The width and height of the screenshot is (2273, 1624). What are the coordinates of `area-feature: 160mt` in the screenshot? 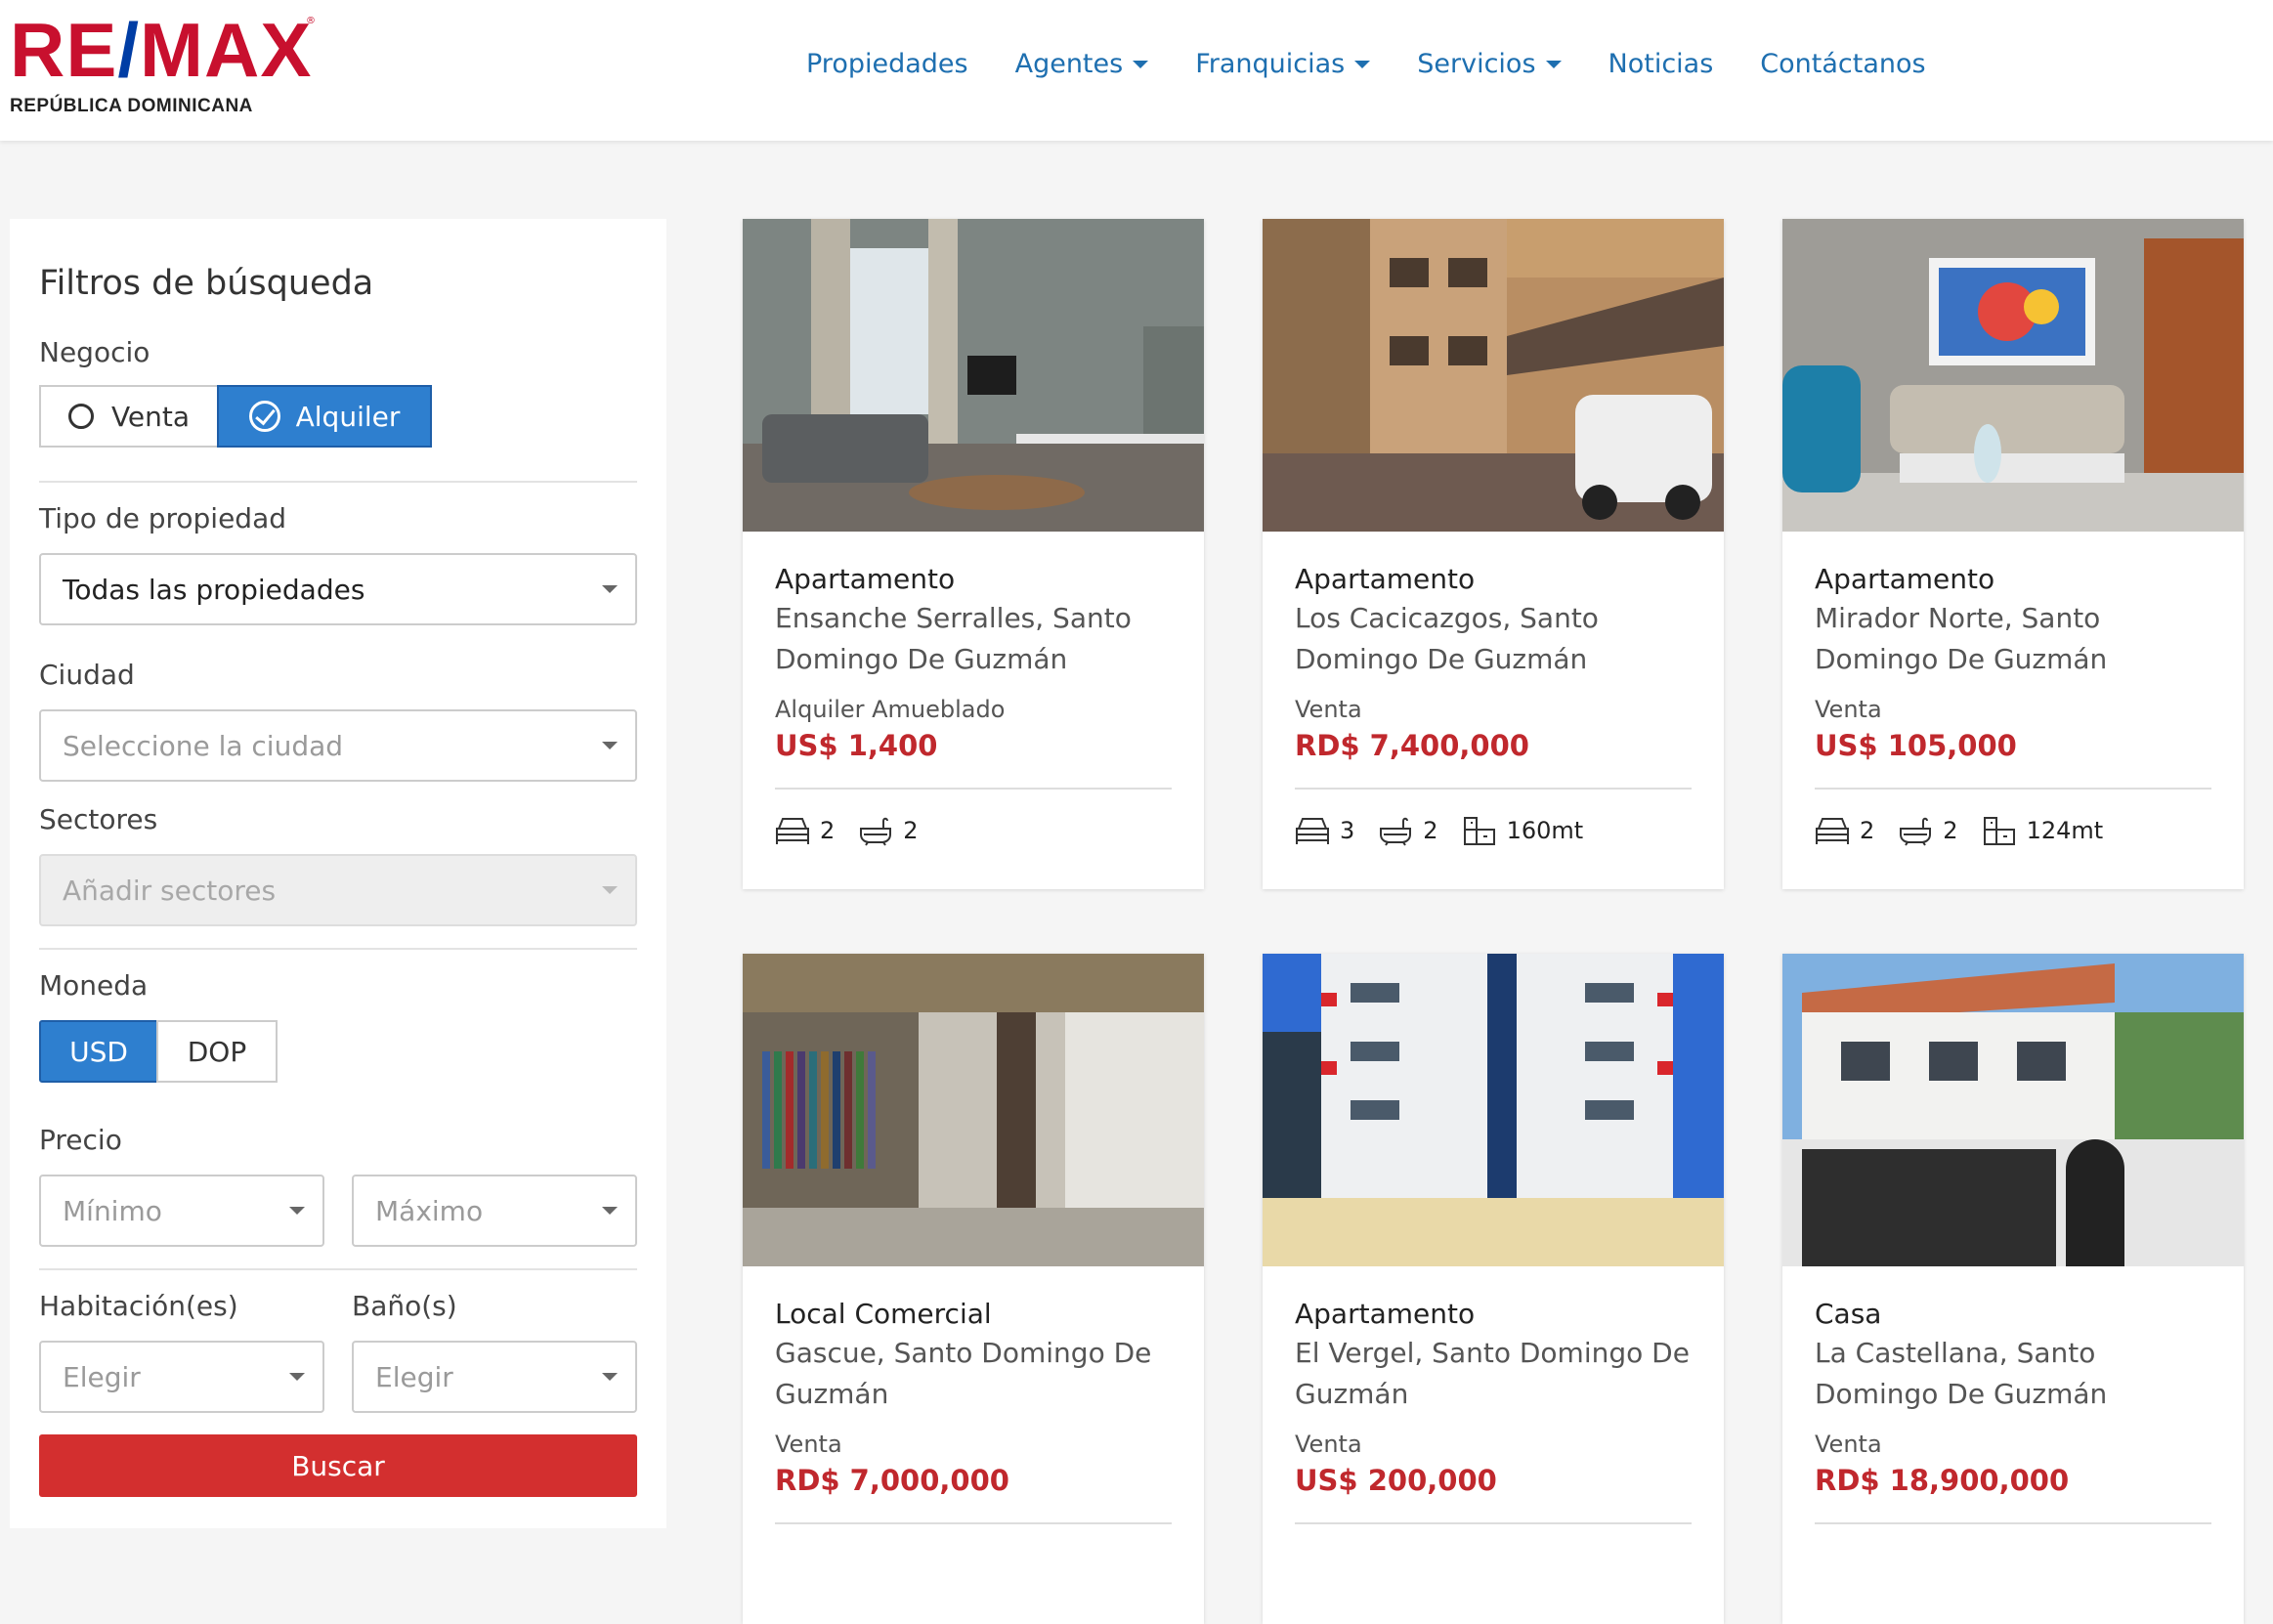 It's located at (1522, 830).